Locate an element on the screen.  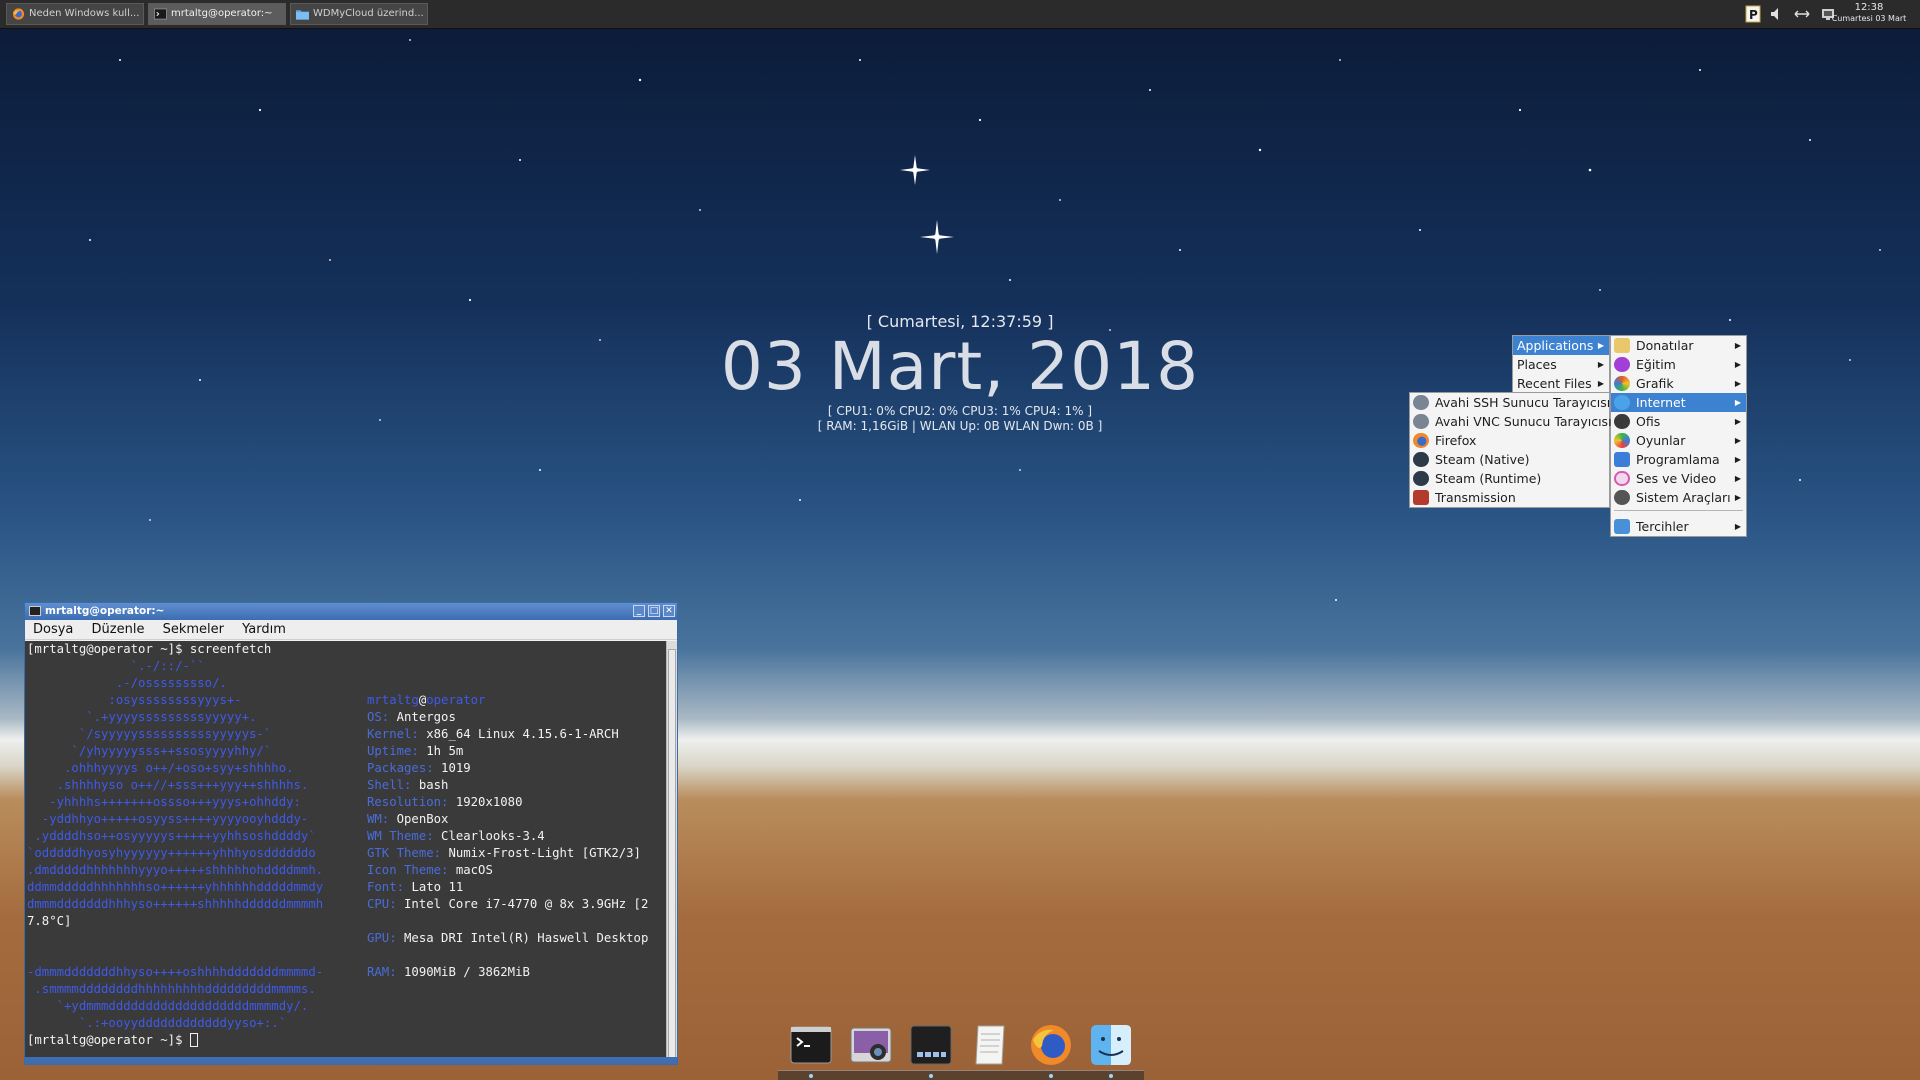
menu-label: Grafik is located at coordinates (1655, 383).